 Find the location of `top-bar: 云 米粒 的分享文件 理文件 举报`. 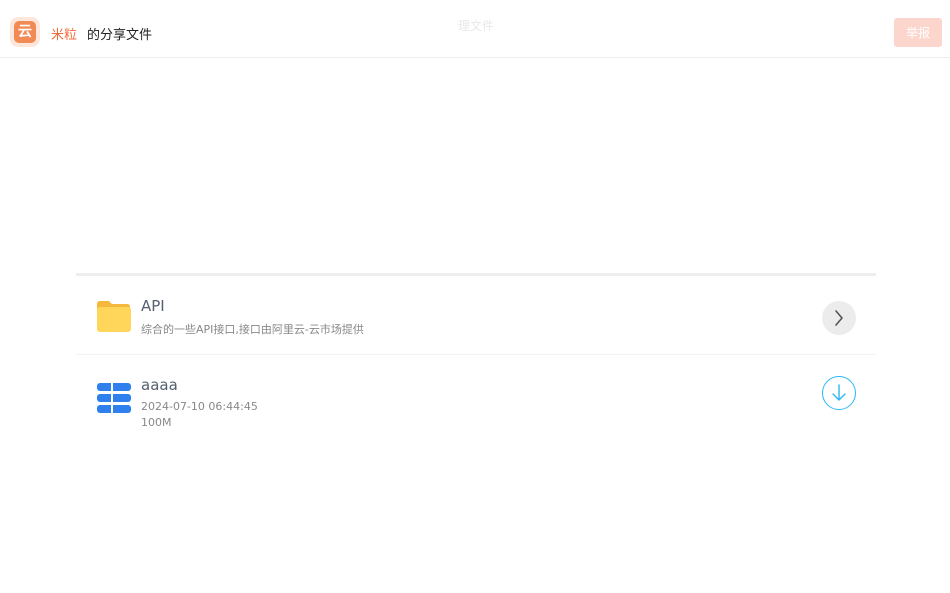

top-bar: 云 米粒 的分享文件 理文件 举报 is located at coordinates (475, 29).